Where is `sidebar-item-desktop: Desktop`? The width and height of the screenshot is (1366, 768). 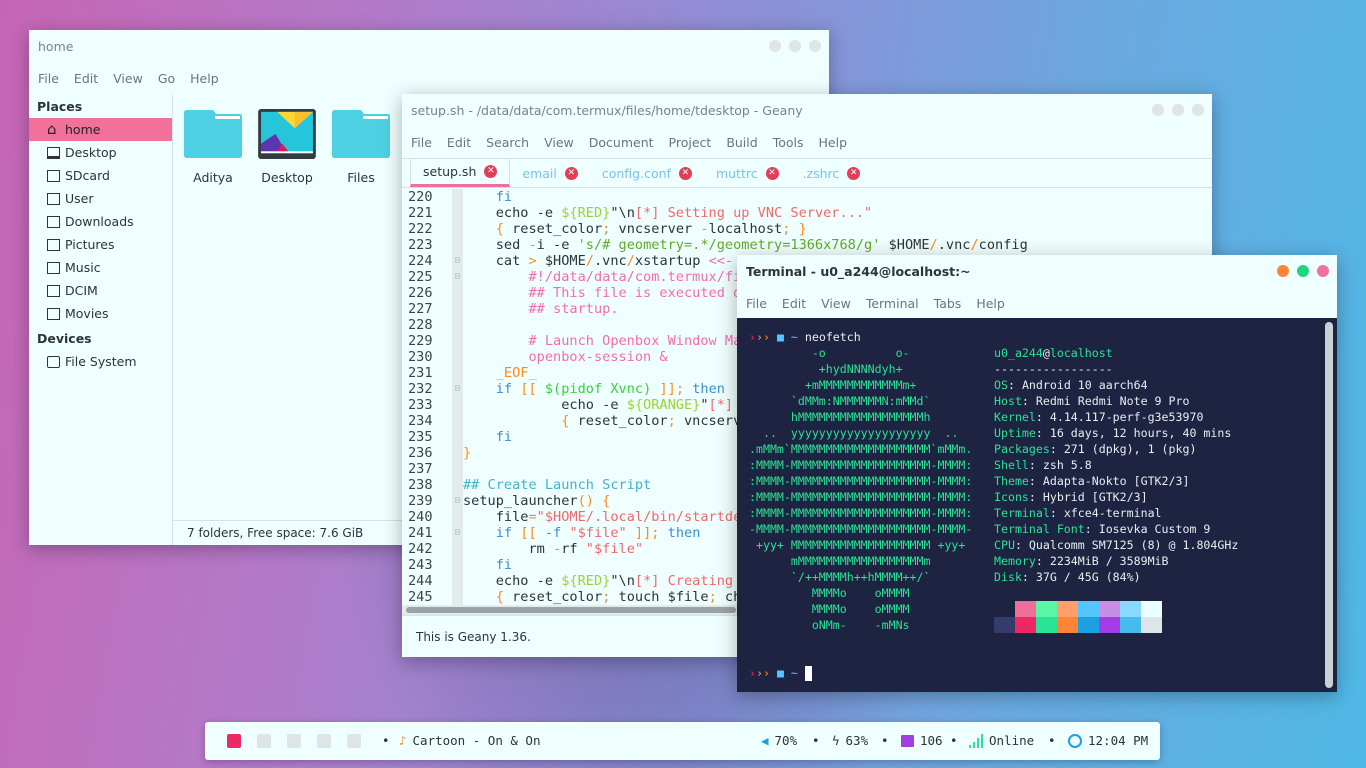 sidebar-item-desktop: Desktop is located at coordinates (100, 152).